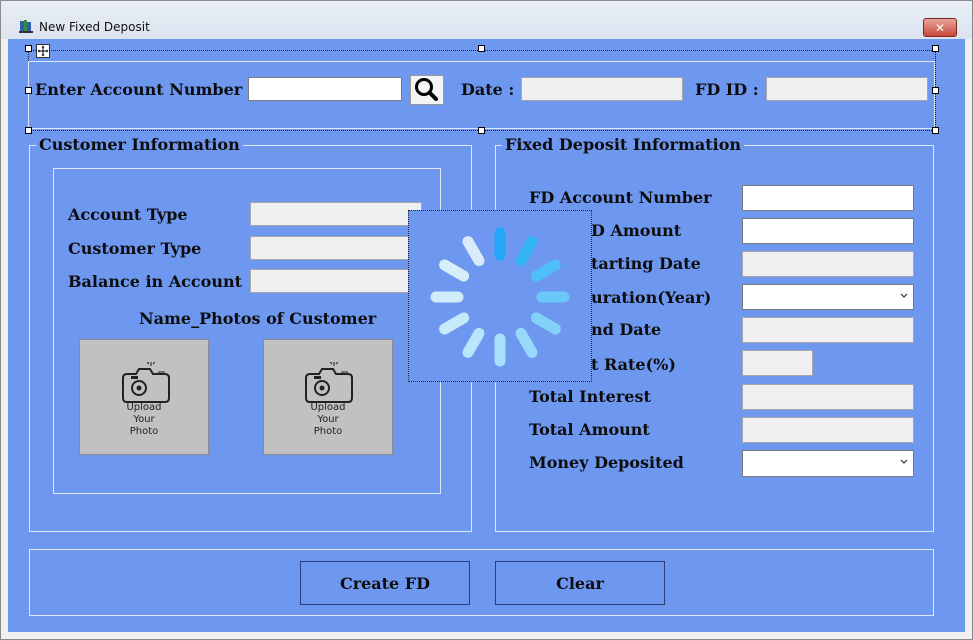 The width and height of the screenshot is (973, 640). What do you see at coordinates (828, 297) in the screenshot?
I see `fd-duration-select` at bounding box center [828, 297].